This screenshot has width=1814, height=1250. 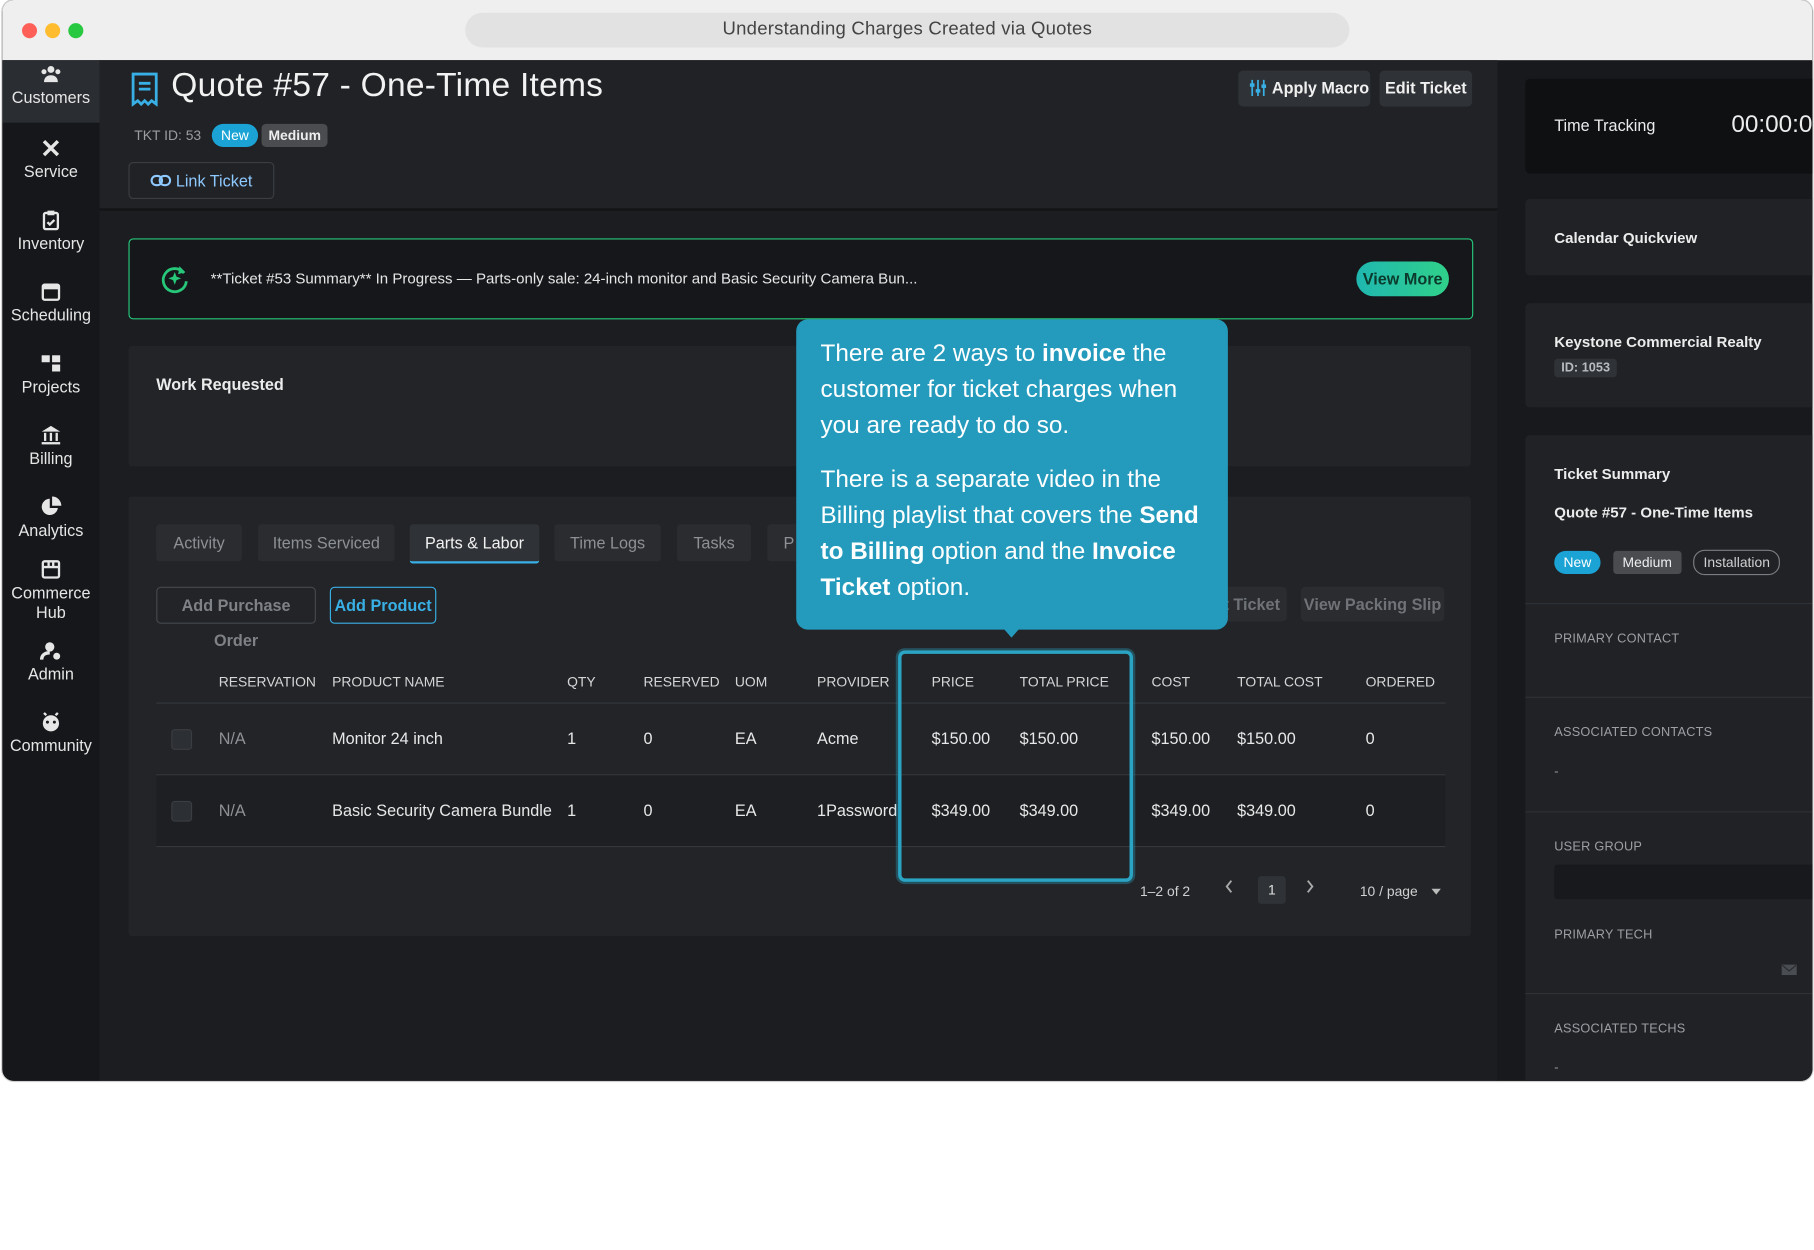 What do you see at coordinates (267, 682) in the screenshot?
I see `column-header: RESERVATION` at bounding box center [267, 682].